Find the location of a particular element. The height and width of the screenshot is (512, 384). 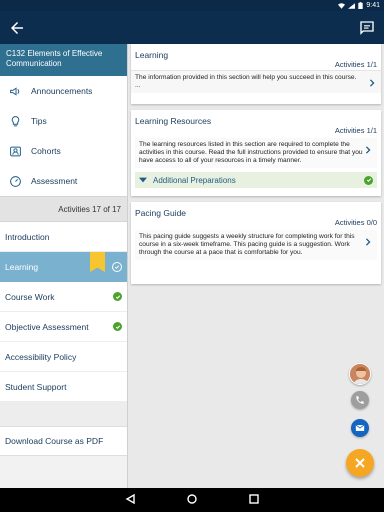

nav-cohorts: Cohorts is located at coordinates (63, 151).